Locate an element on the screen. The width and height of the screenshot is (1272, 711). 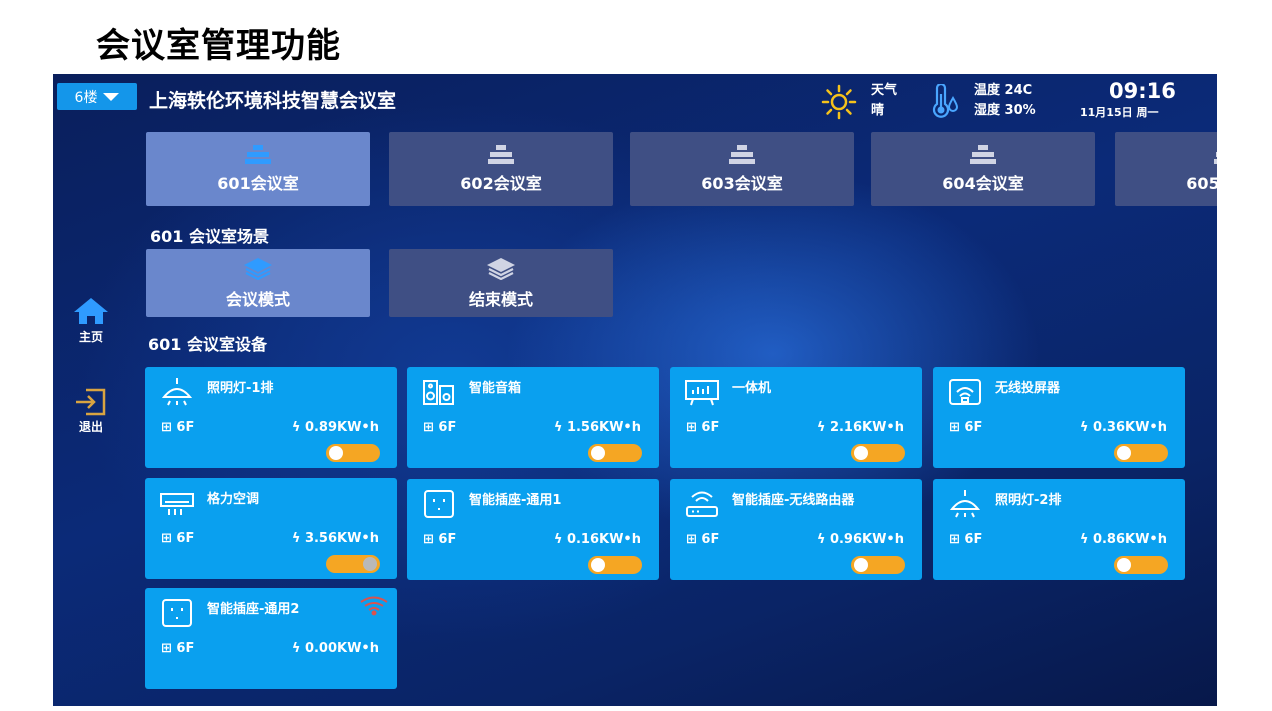
device-energy: ϟ 0.89KW•h is located at coordinates (335, 427).